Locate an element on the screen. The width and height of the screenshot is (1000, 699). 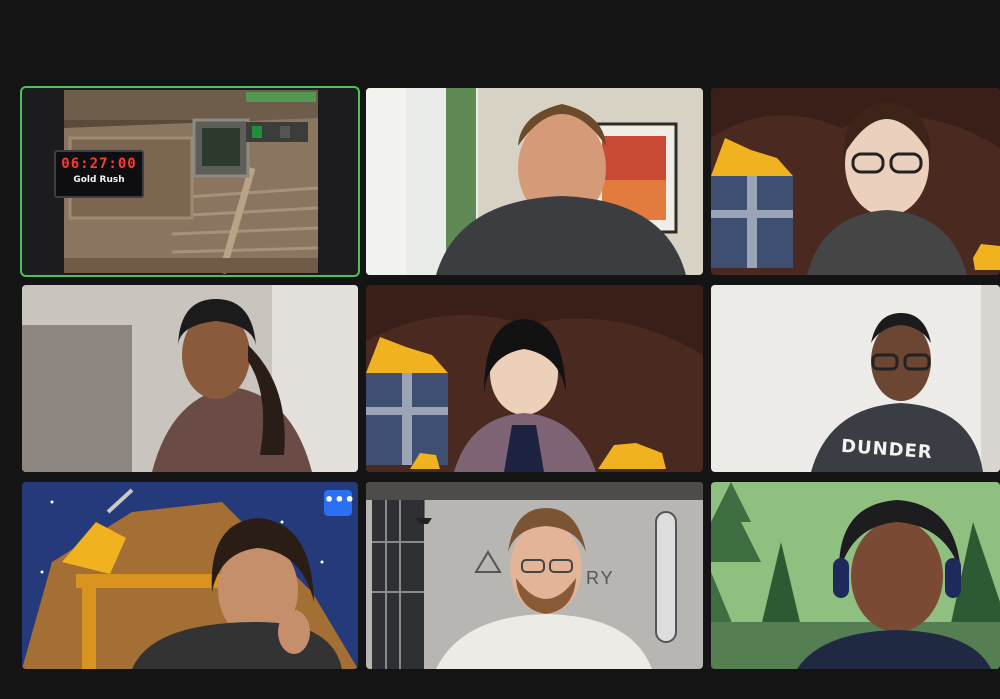
participant-2-video is located at coordinates (534, 181).